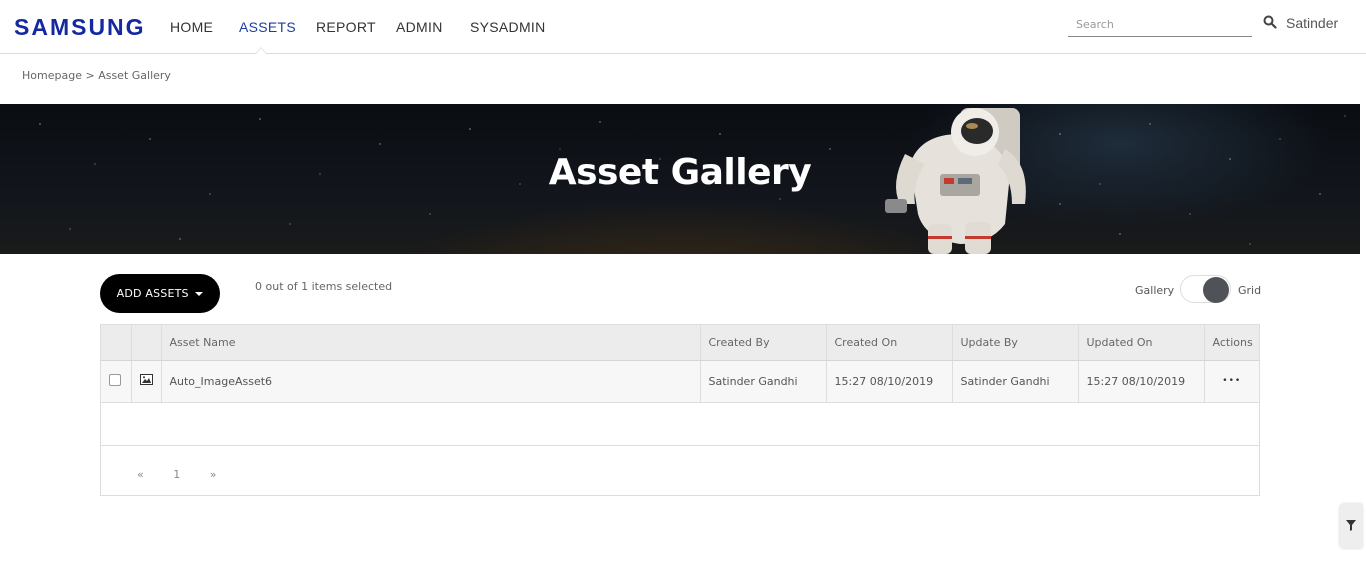  Describe the element at coordinates (1141, 381) in the screenshot. I see `updated-on-cell: 15:27 08/10/2019` at that location.